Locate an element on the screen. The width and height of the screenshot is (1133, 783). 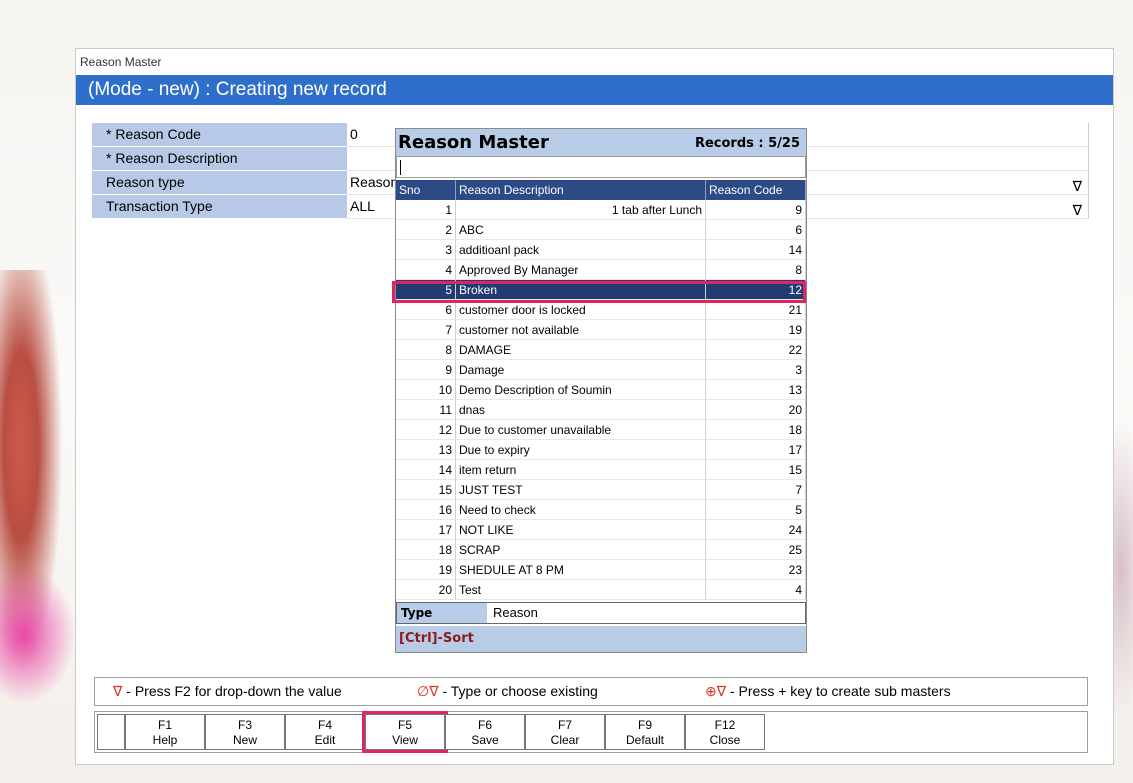
cell-sno: 20 is located at coordinates (426, 590).